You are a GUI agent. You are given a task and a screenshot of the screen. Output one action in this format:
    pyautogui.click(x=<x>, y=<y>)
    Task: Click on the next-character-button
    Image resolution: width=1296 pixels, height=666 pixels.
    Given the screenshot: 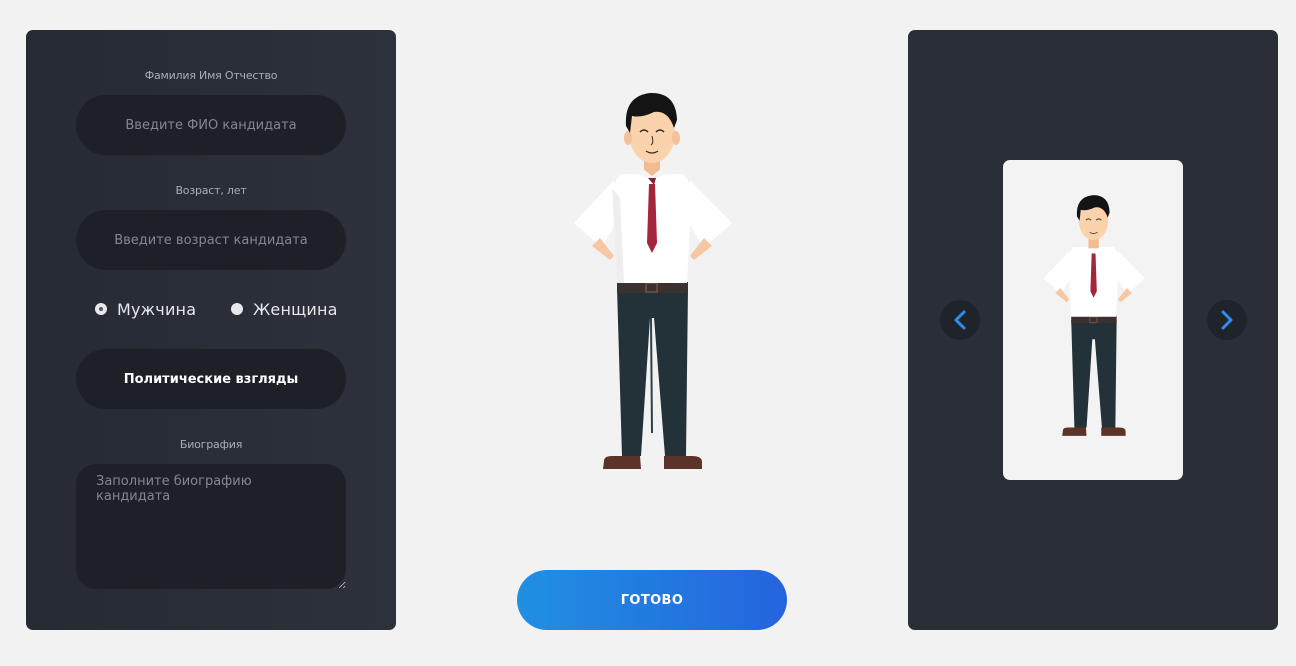 What is the action you would take?
    pyautogui.click(x=1227, y=320)
    